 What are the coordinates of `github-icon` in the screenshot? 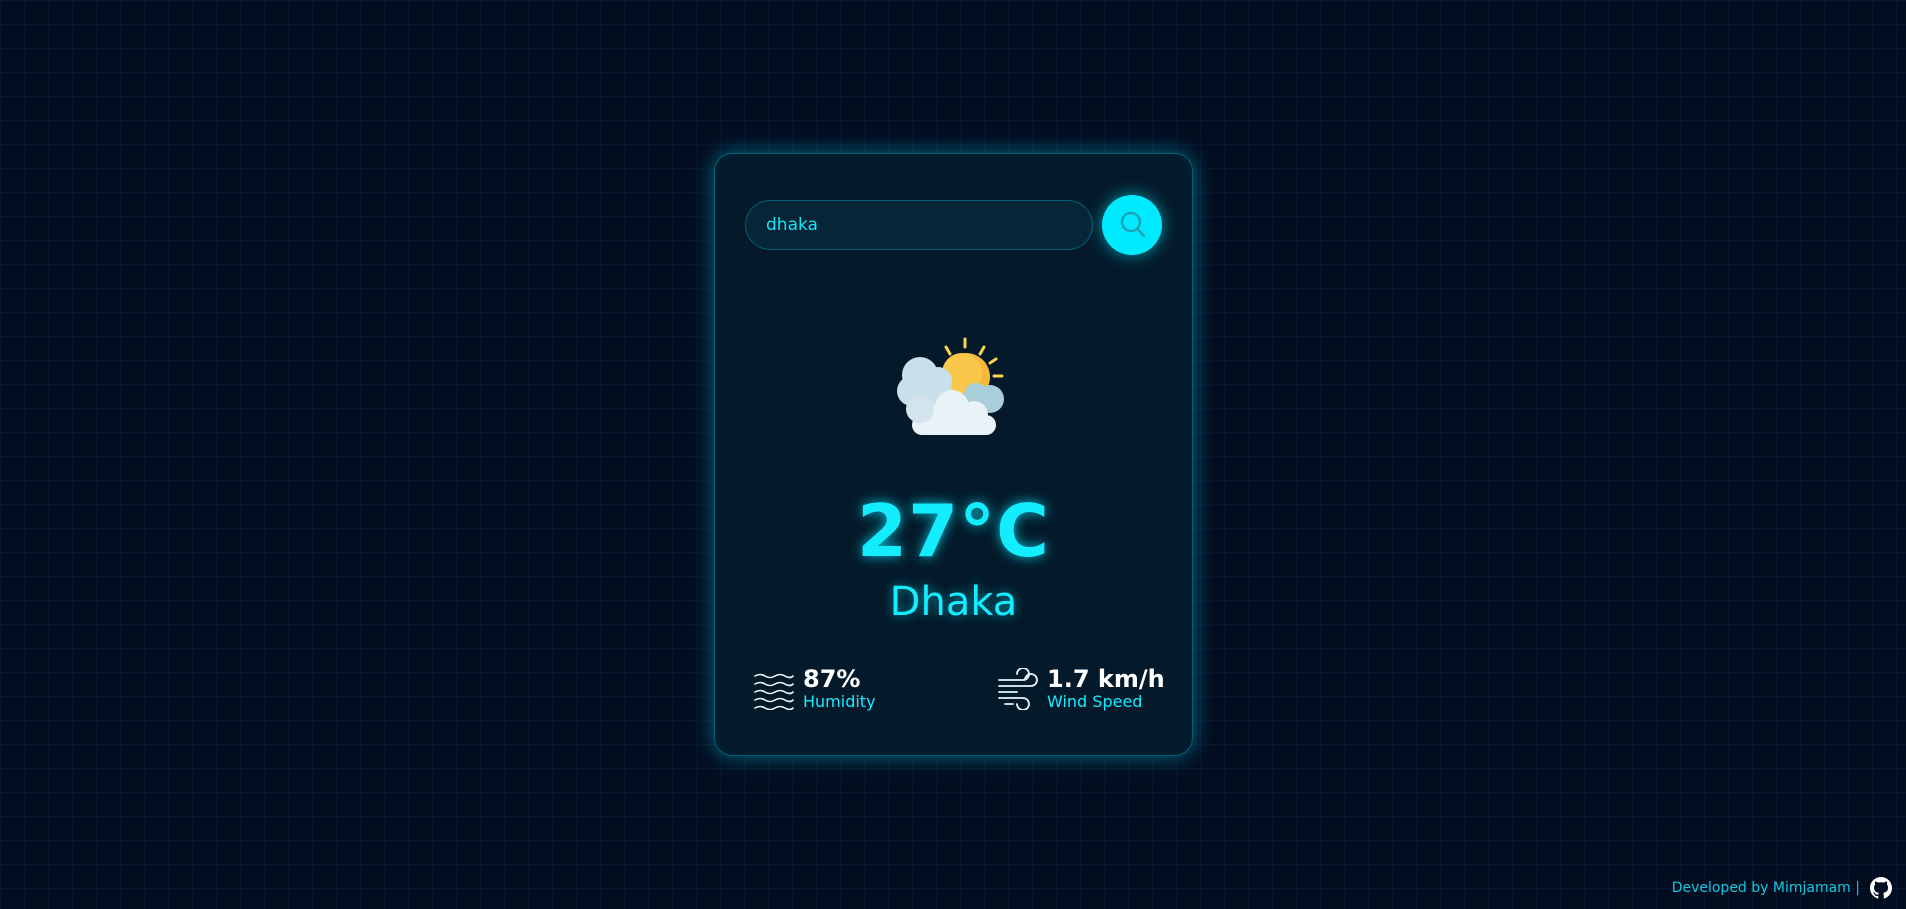 It's located at (1881, 888).